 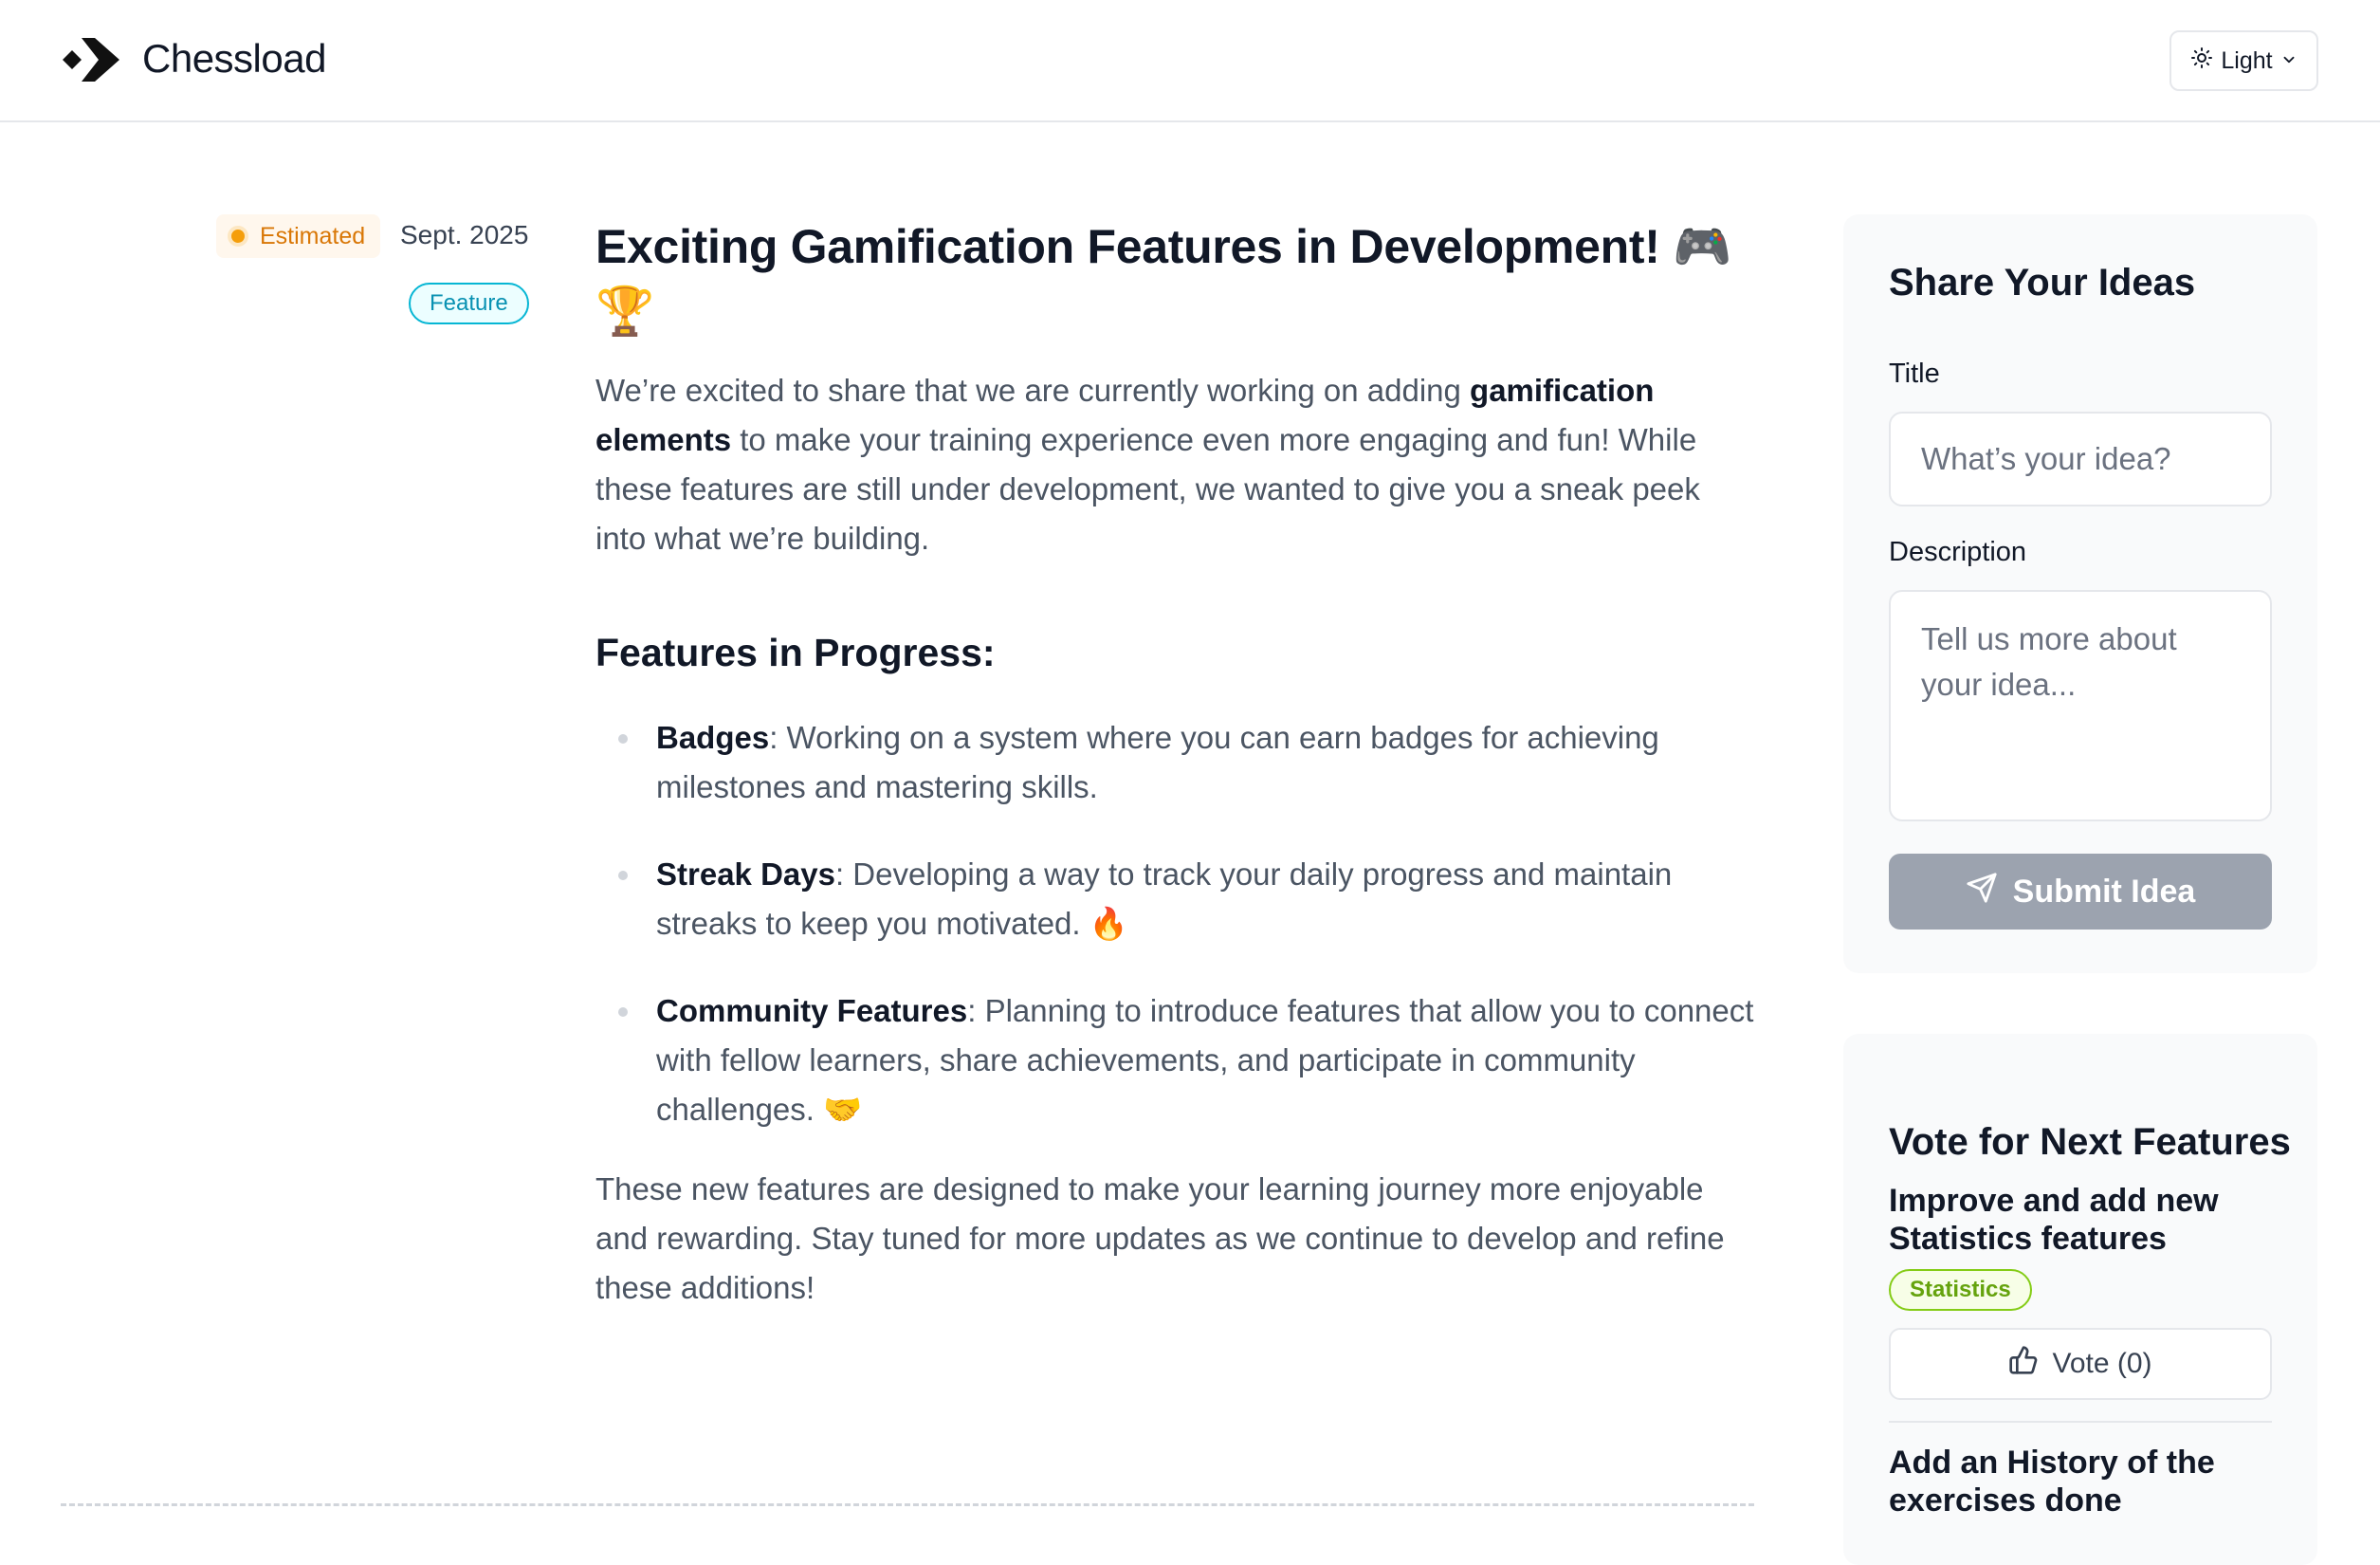 I want to click on chevron-down-icon, so click(x=2289, y=61).